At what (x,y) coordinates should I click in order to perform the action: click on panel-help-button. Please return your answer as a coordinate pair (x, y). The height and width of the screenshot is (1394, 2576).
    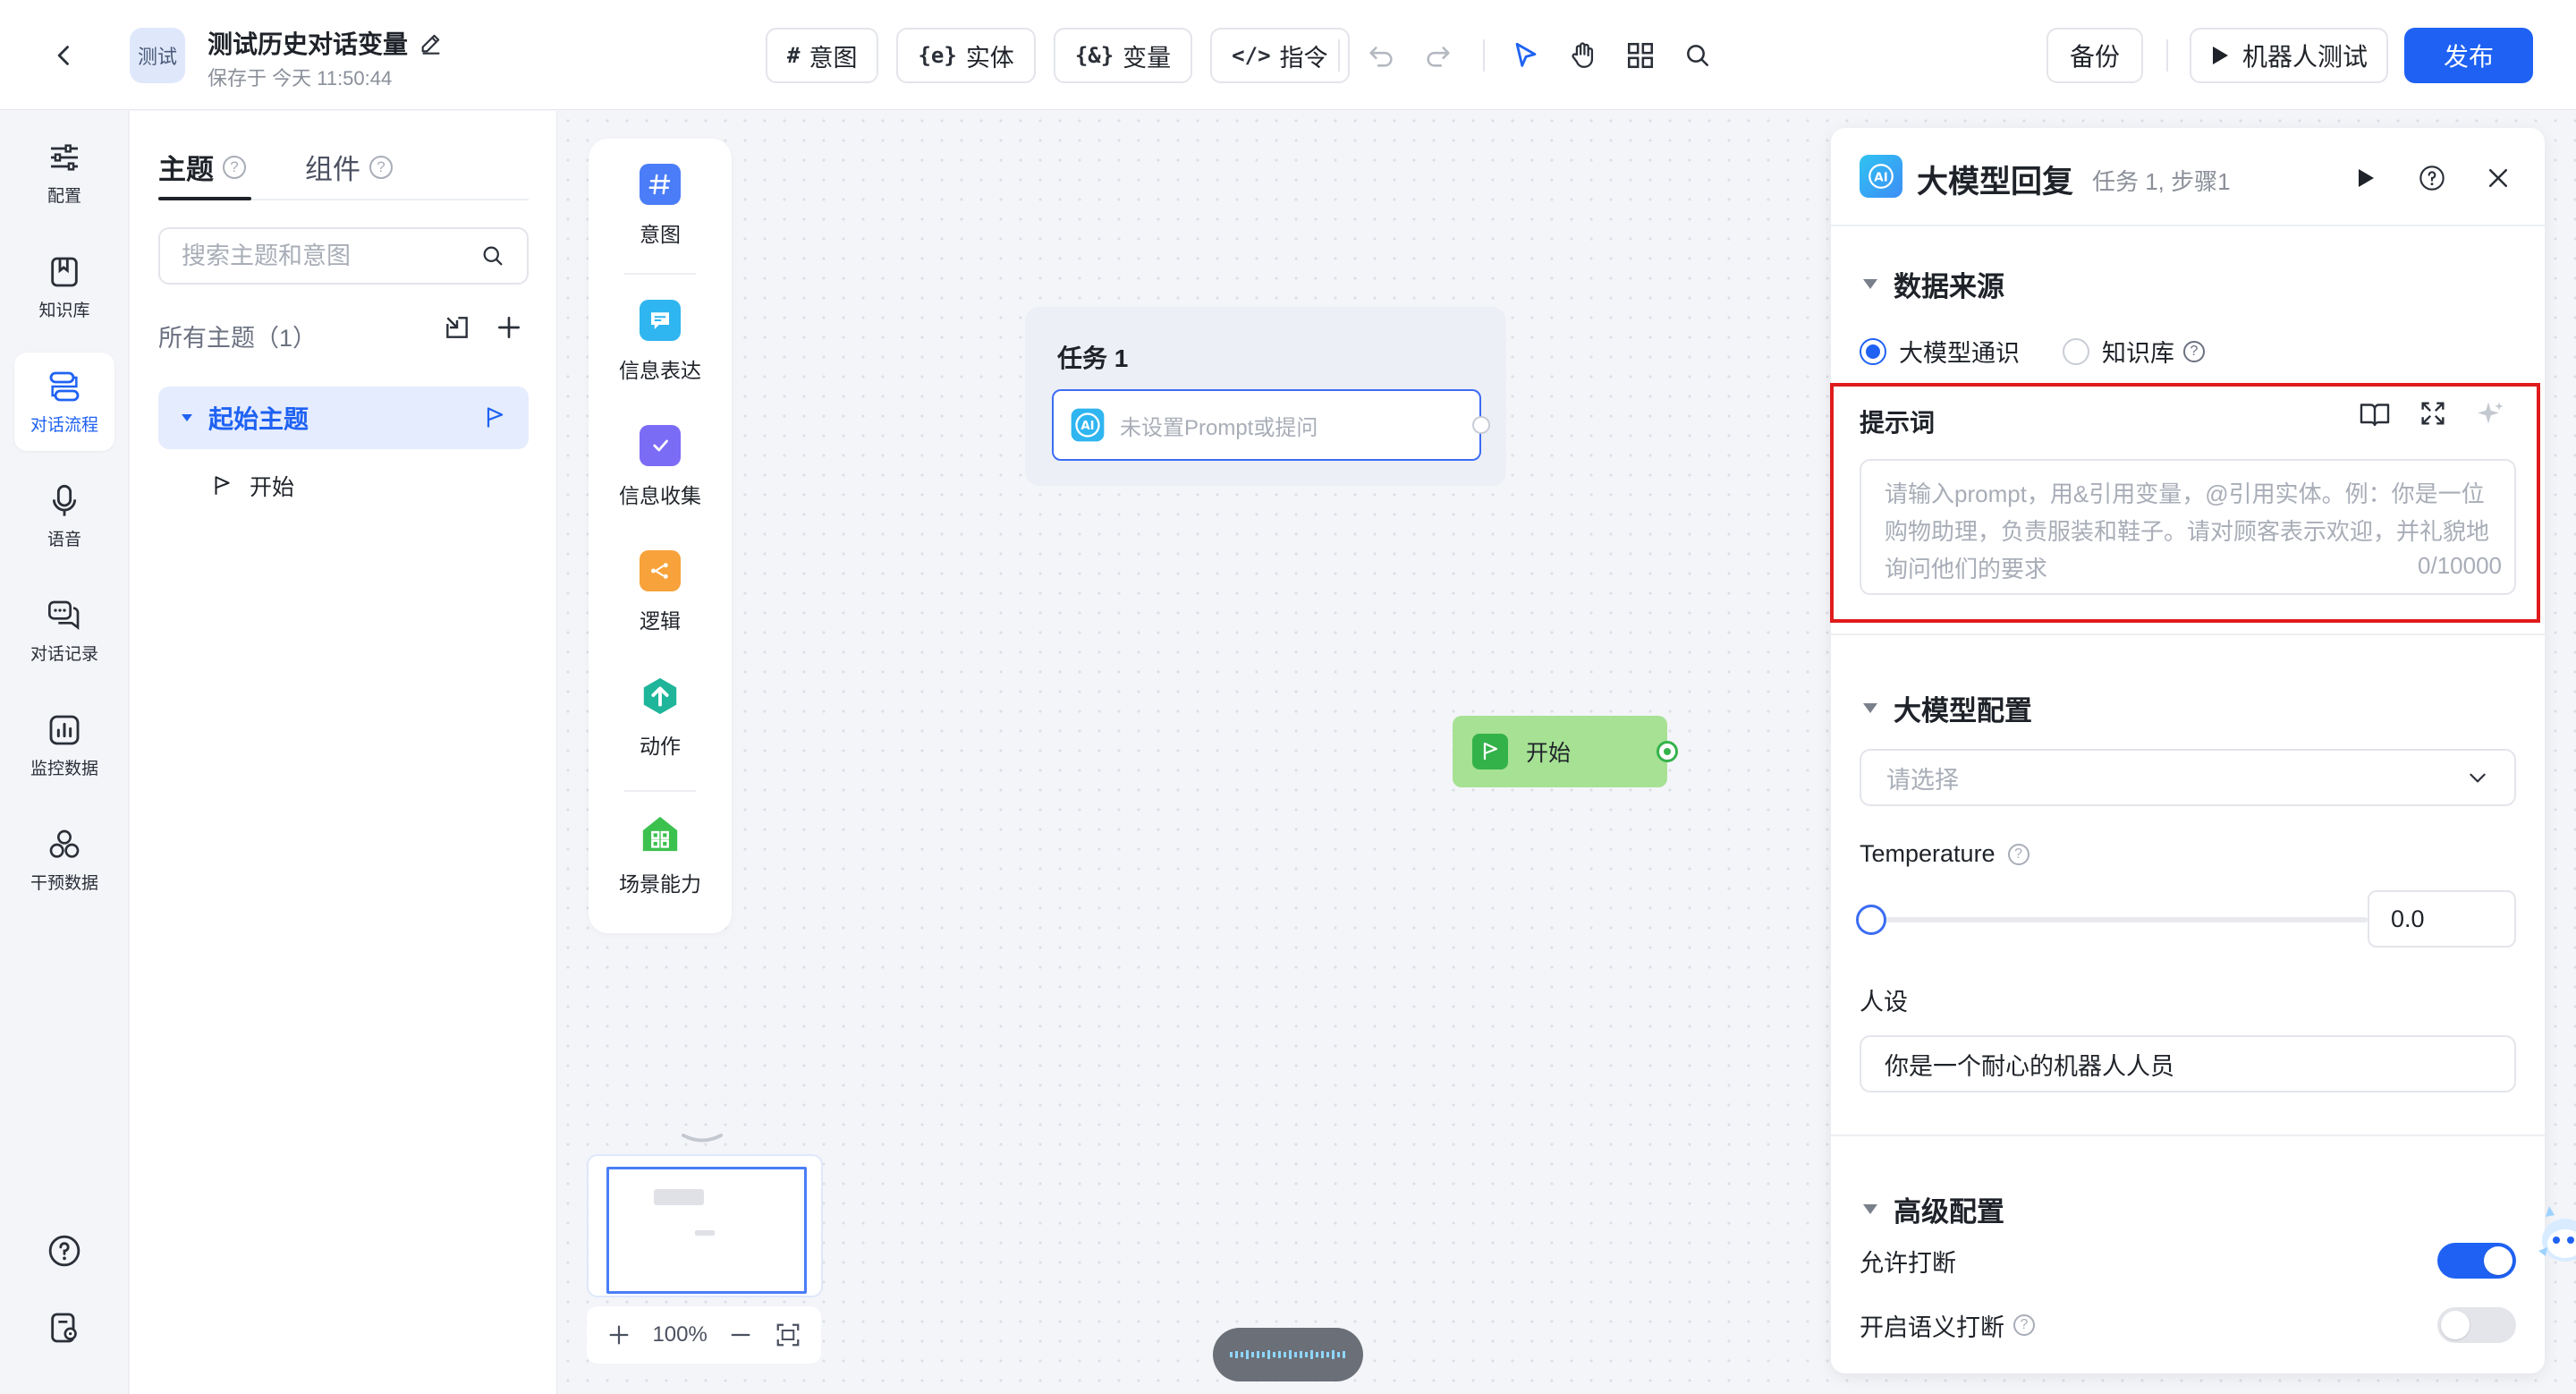
    Looking at the image, I should click on (2432, 178).